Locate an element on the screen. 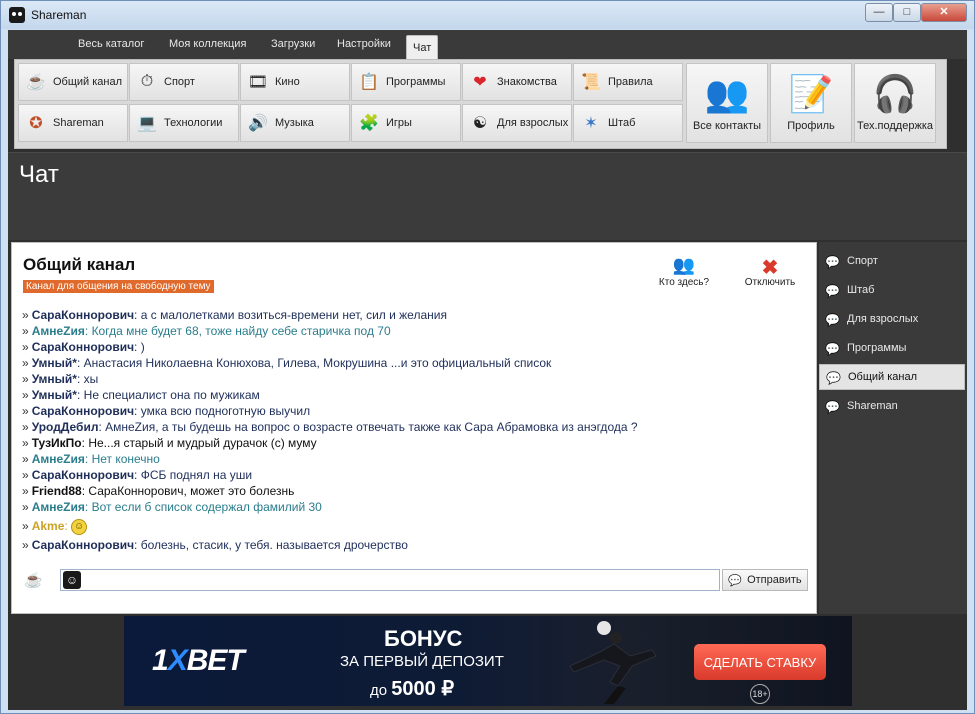 Image resolution: width=975 pixels, height=714 pixels. category-hq: ✶ Штаб is located at coordinates (628, 123).